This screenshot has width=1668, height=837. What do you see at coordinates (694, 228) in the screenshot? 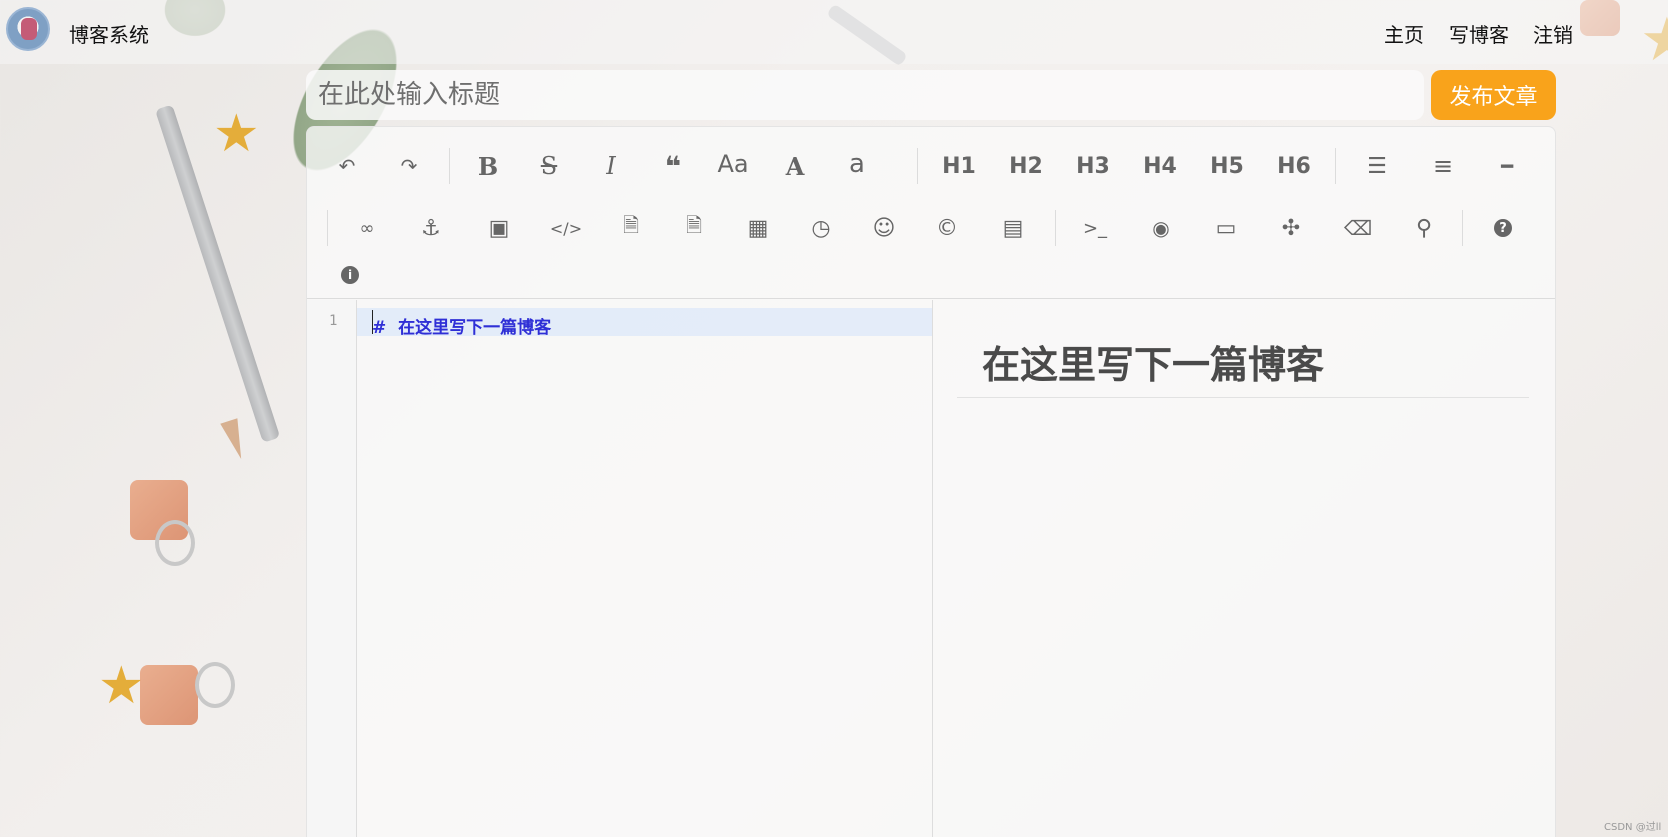
I see `preformatted-text-icon: 🗎` at bounding box center [694, 228].